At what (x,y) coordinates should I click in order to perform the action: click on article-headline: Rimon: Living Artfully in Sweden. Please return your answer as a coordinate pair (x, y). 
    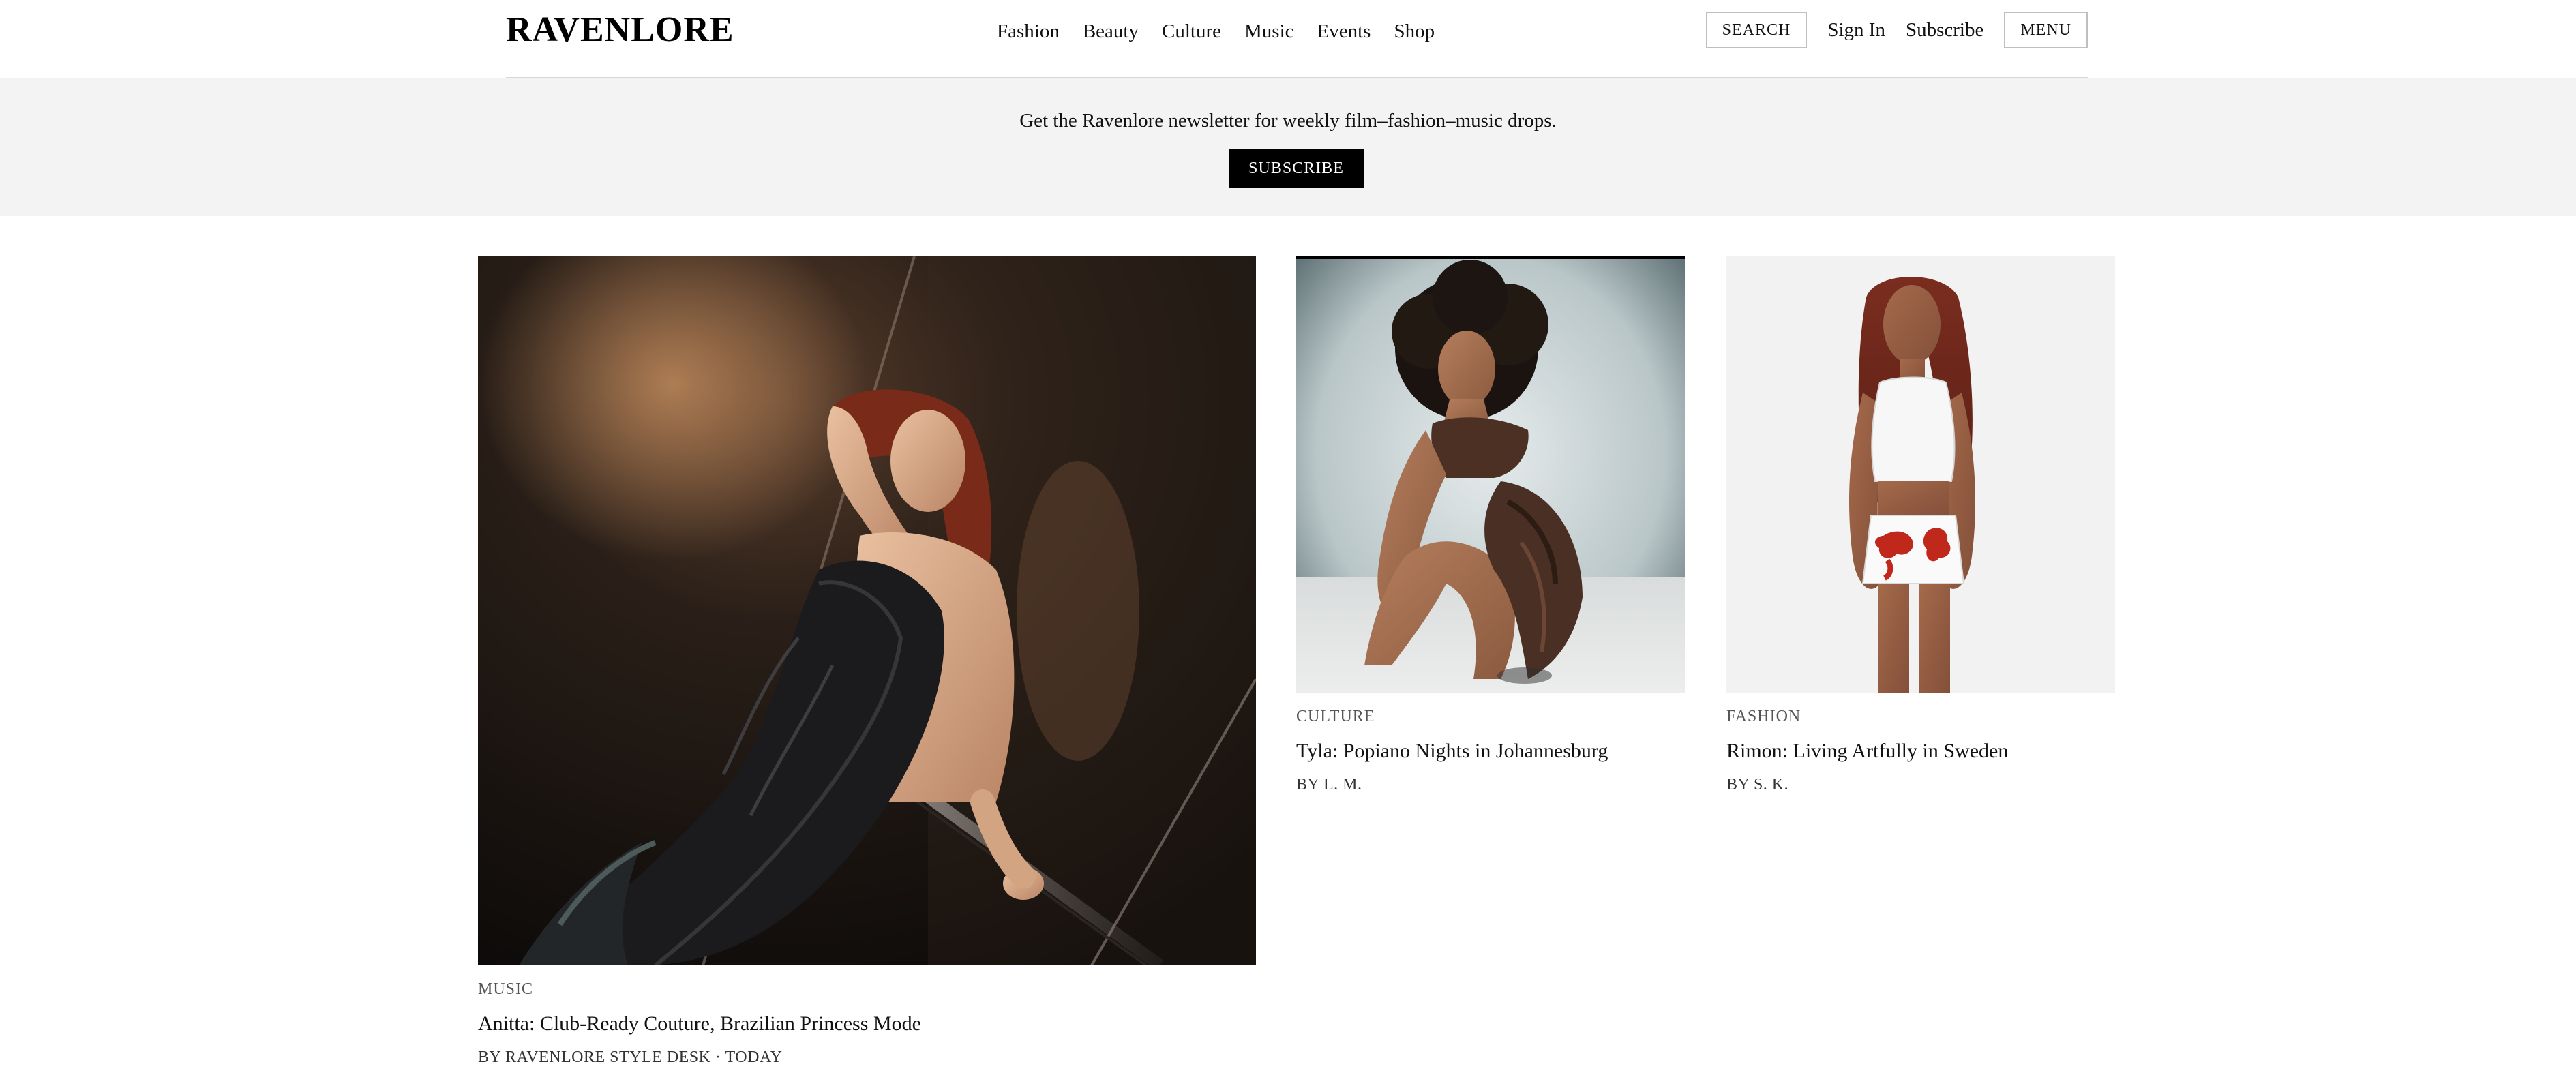
    Looking at the image, I should click on (1921, 751).